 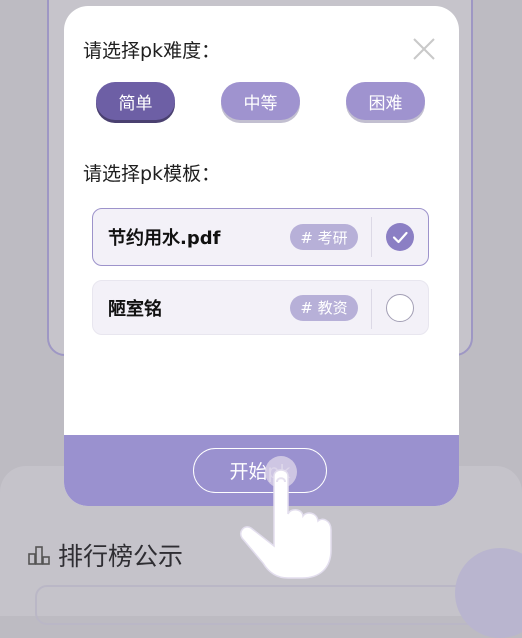 What do you see at coordinates (121, 556) in the screenshot?
I see `ranking-title: 排行榜公示` at bounding box center [121, 556].